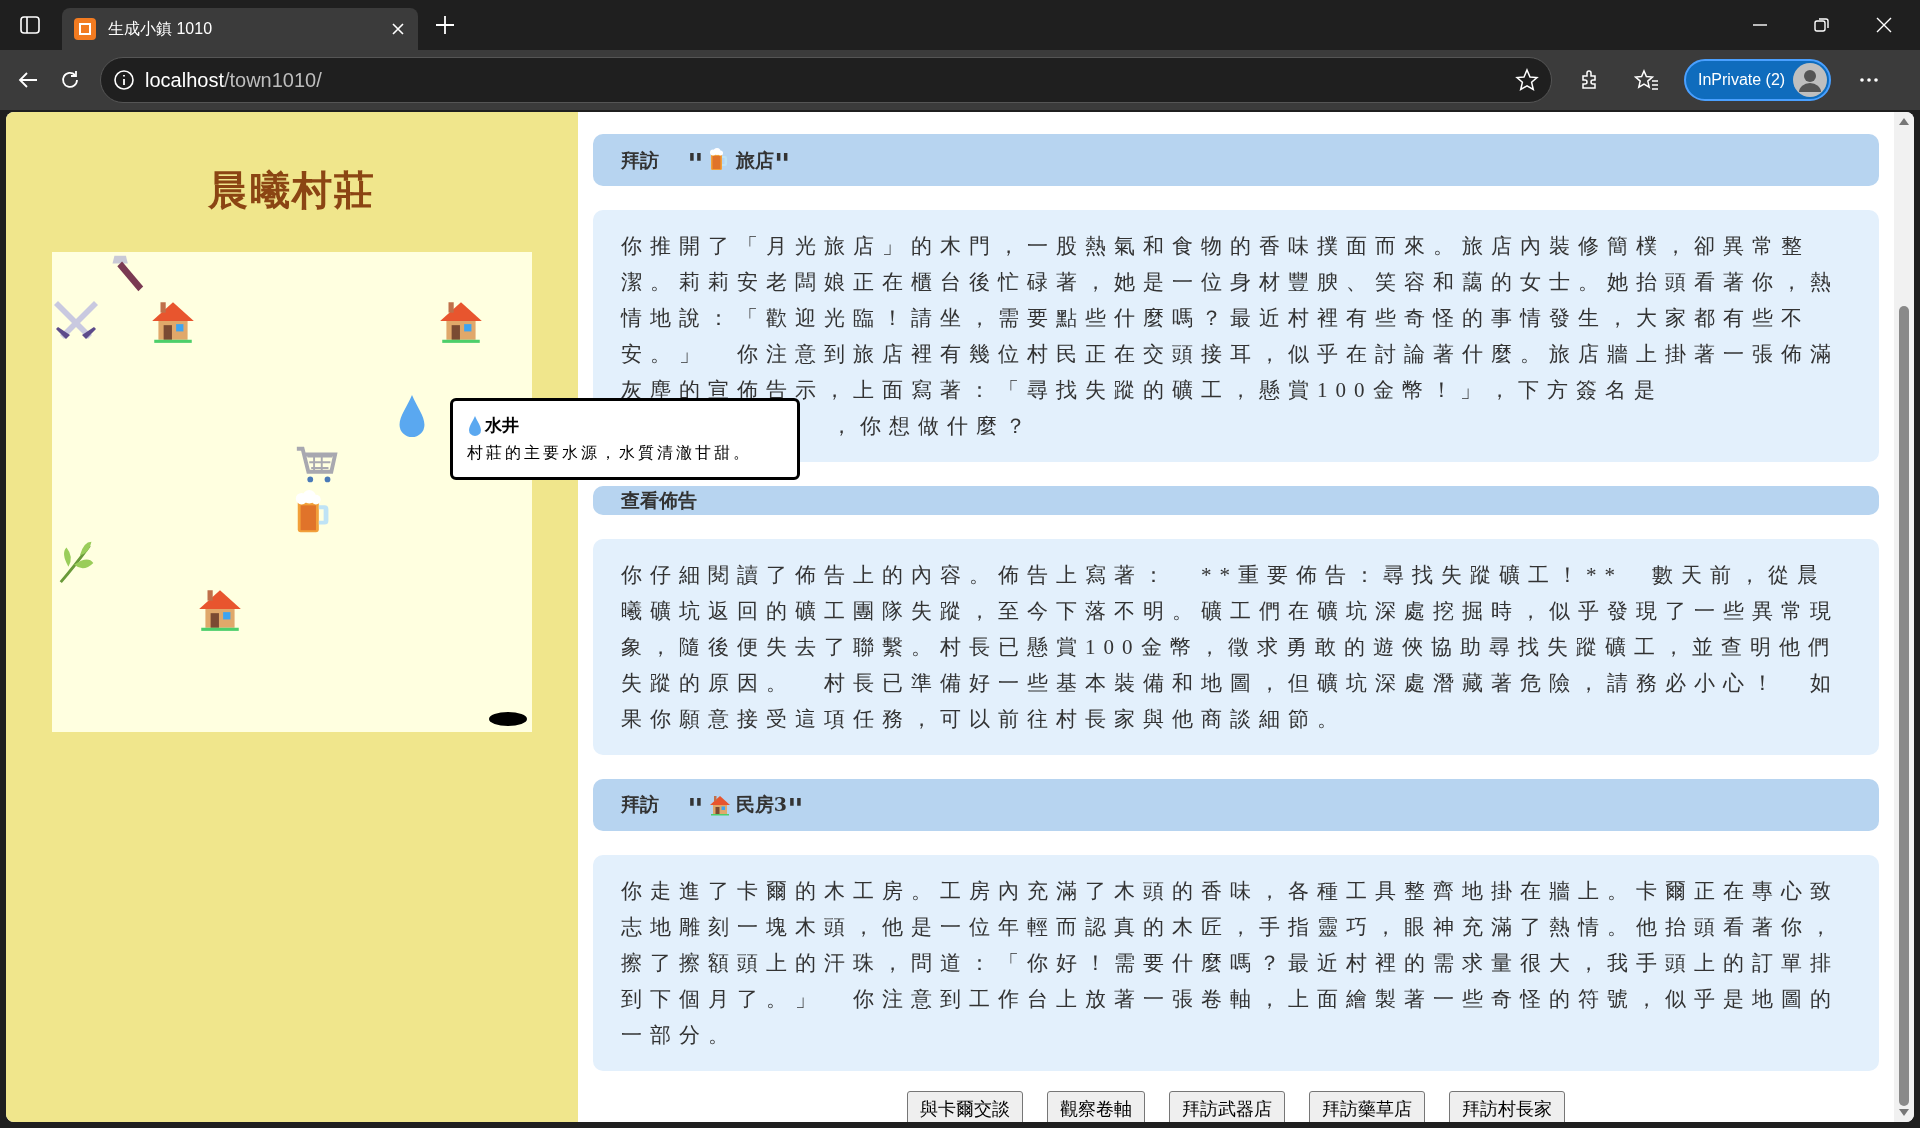 Image resolution: width=1920 pixels, height=1128 pixels. What do you see at coordinates (932, 426) in the screenshot?
I see `narrative-text: ，你想做什麼？` at bounding box center [932, 426].